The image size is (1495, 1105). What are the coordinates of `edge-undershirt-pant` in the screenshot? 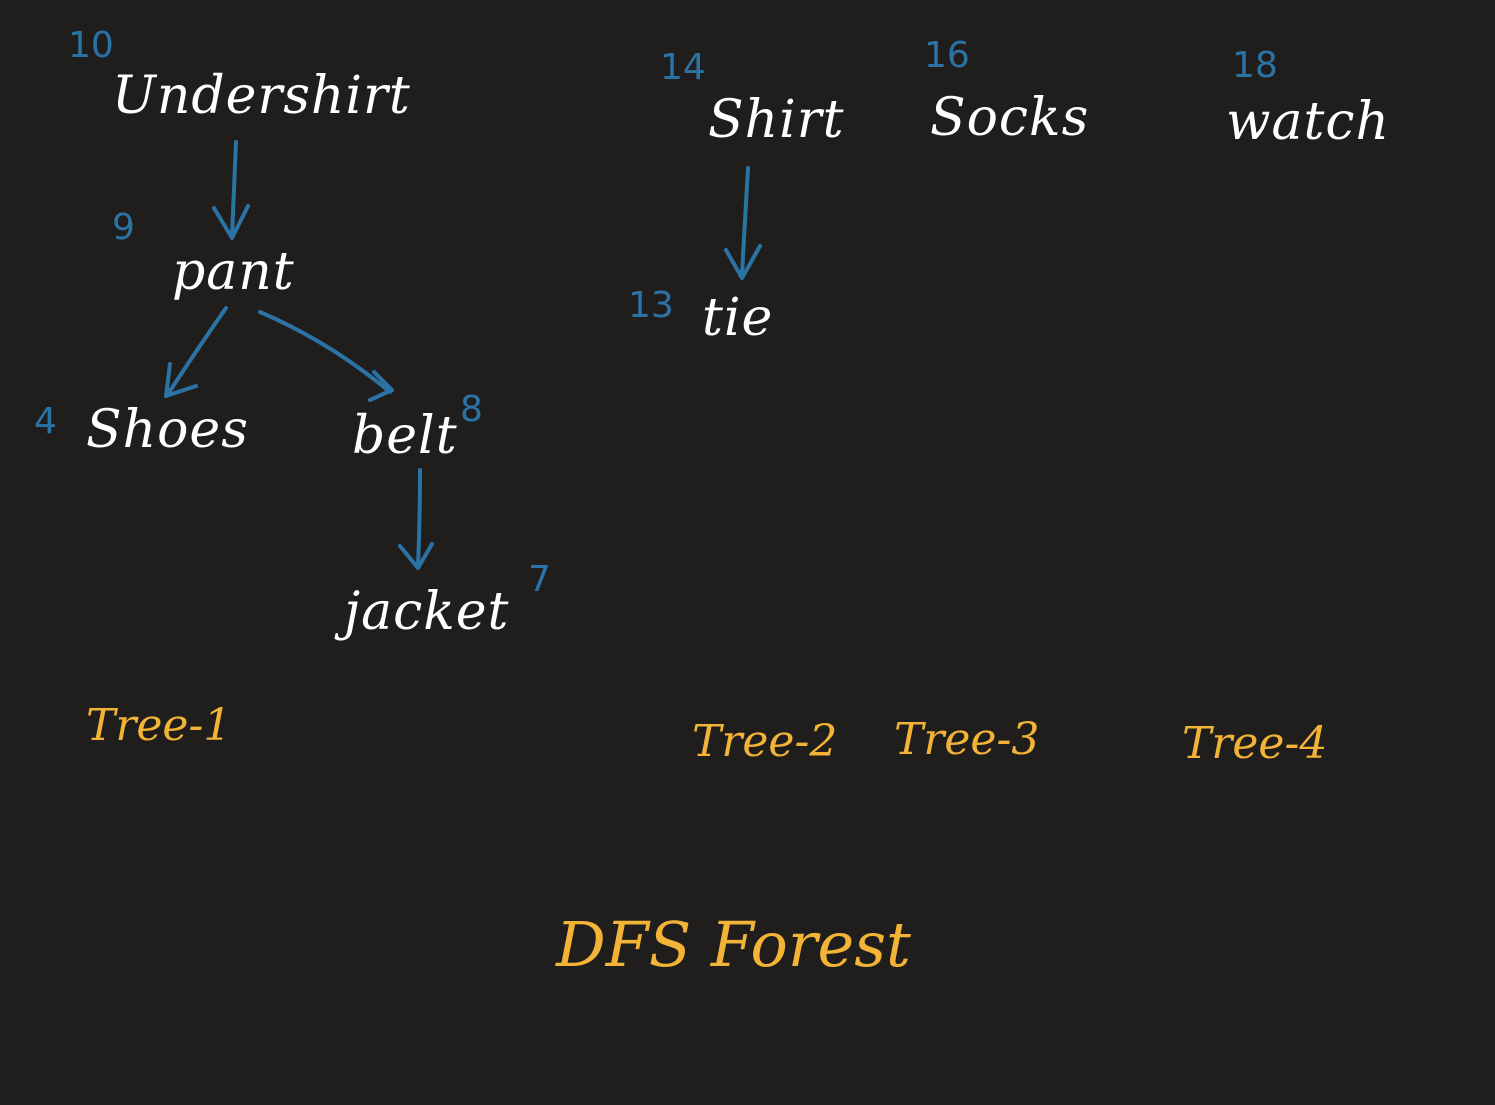 It's located at (231, 190).